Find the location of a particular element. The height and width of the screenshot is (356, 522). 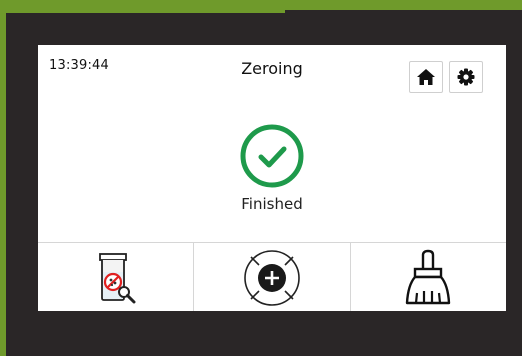

no-sample-search-icon is located at coordinates (117, 277).